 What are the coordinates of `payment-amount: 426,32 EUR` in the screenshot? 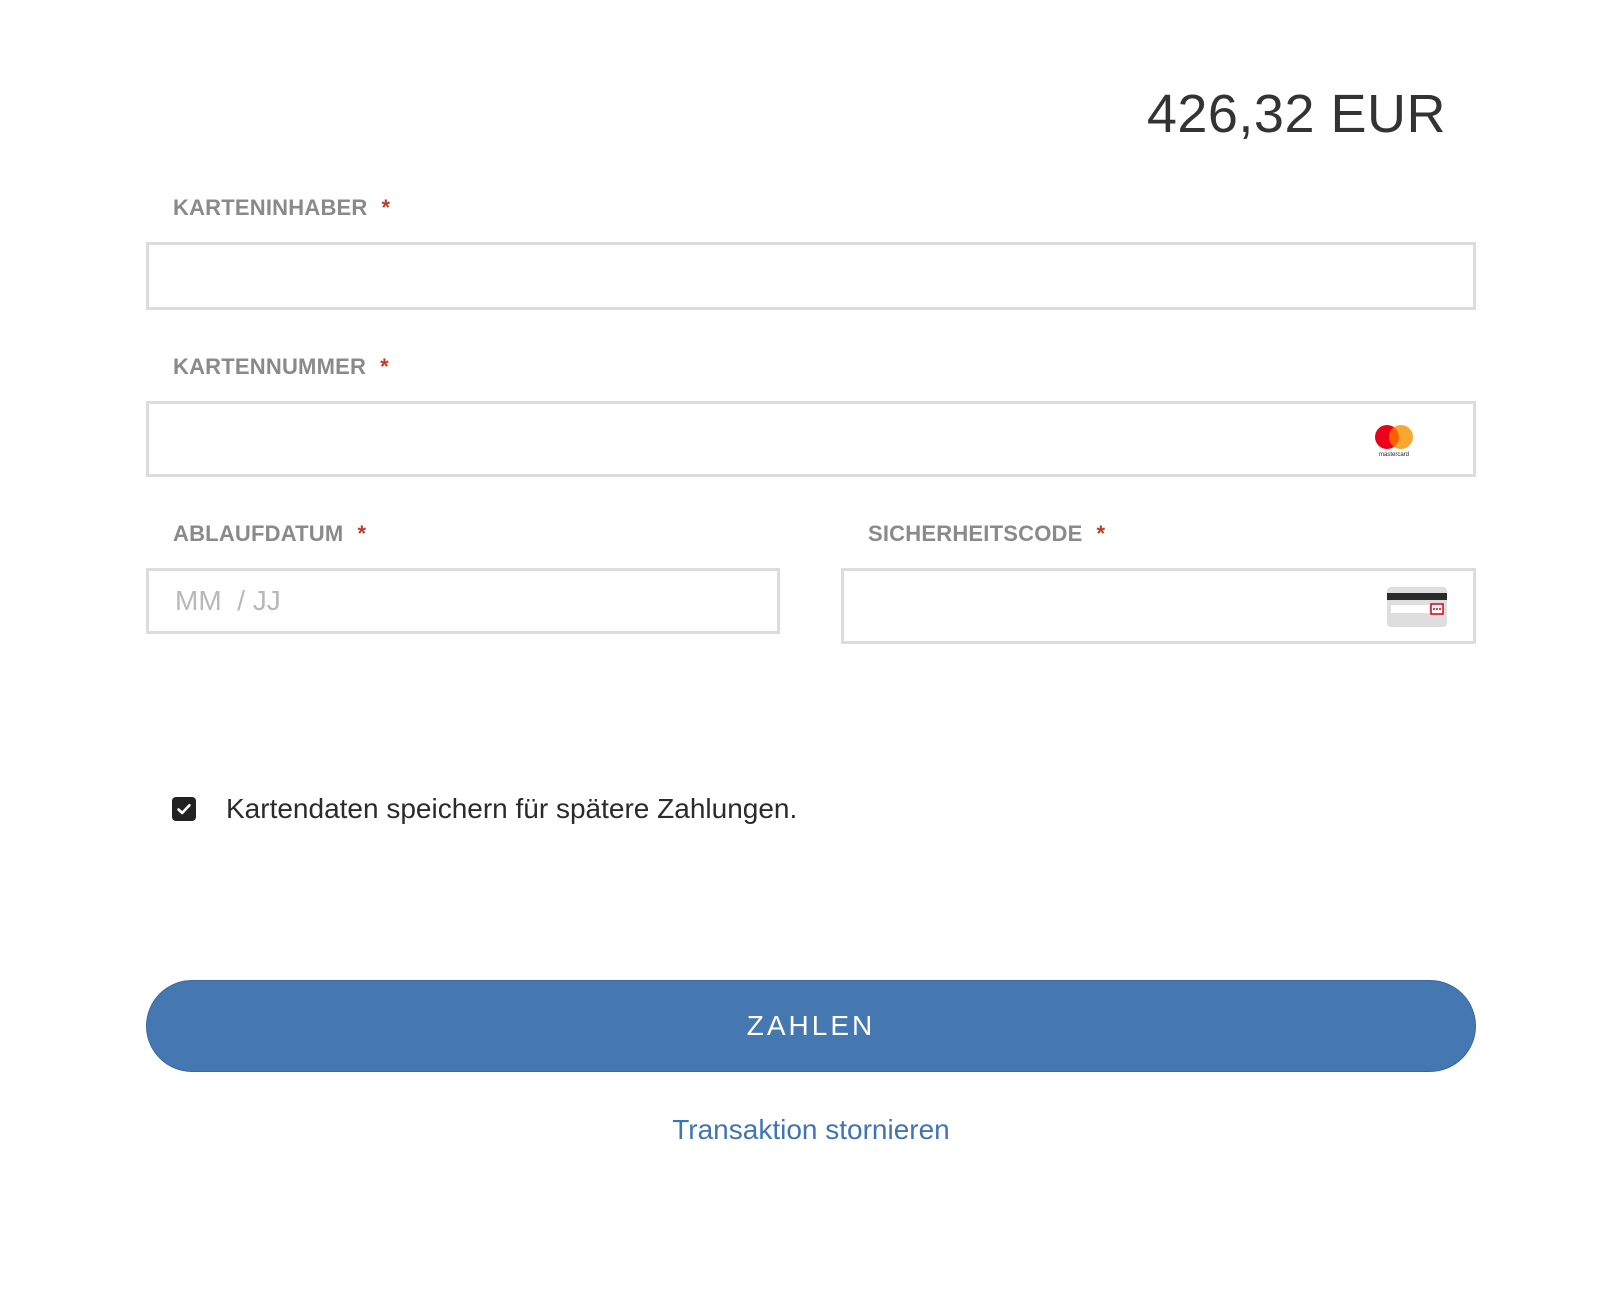 It's located at (1296, 114).